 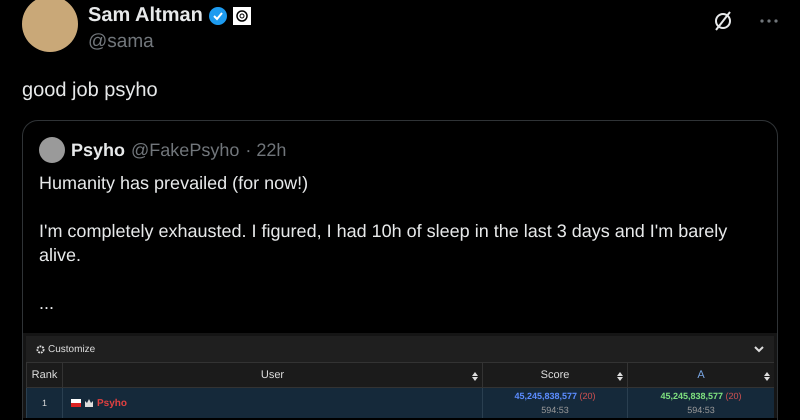 What do you see at coordinates (169, 42) in the screenshot?
I see `author-handle: @sama` at bounding box center [169, 42].